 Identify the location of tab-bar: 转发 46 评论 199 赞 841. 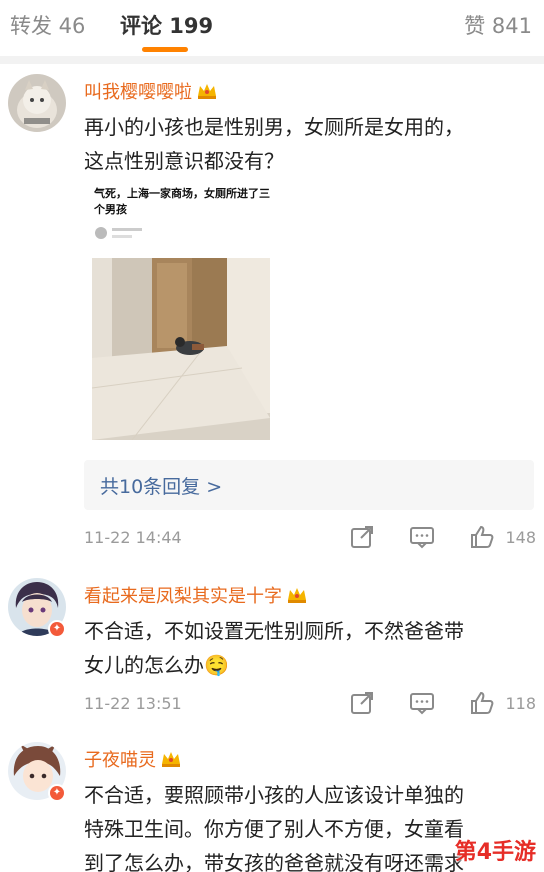
(272, 26).